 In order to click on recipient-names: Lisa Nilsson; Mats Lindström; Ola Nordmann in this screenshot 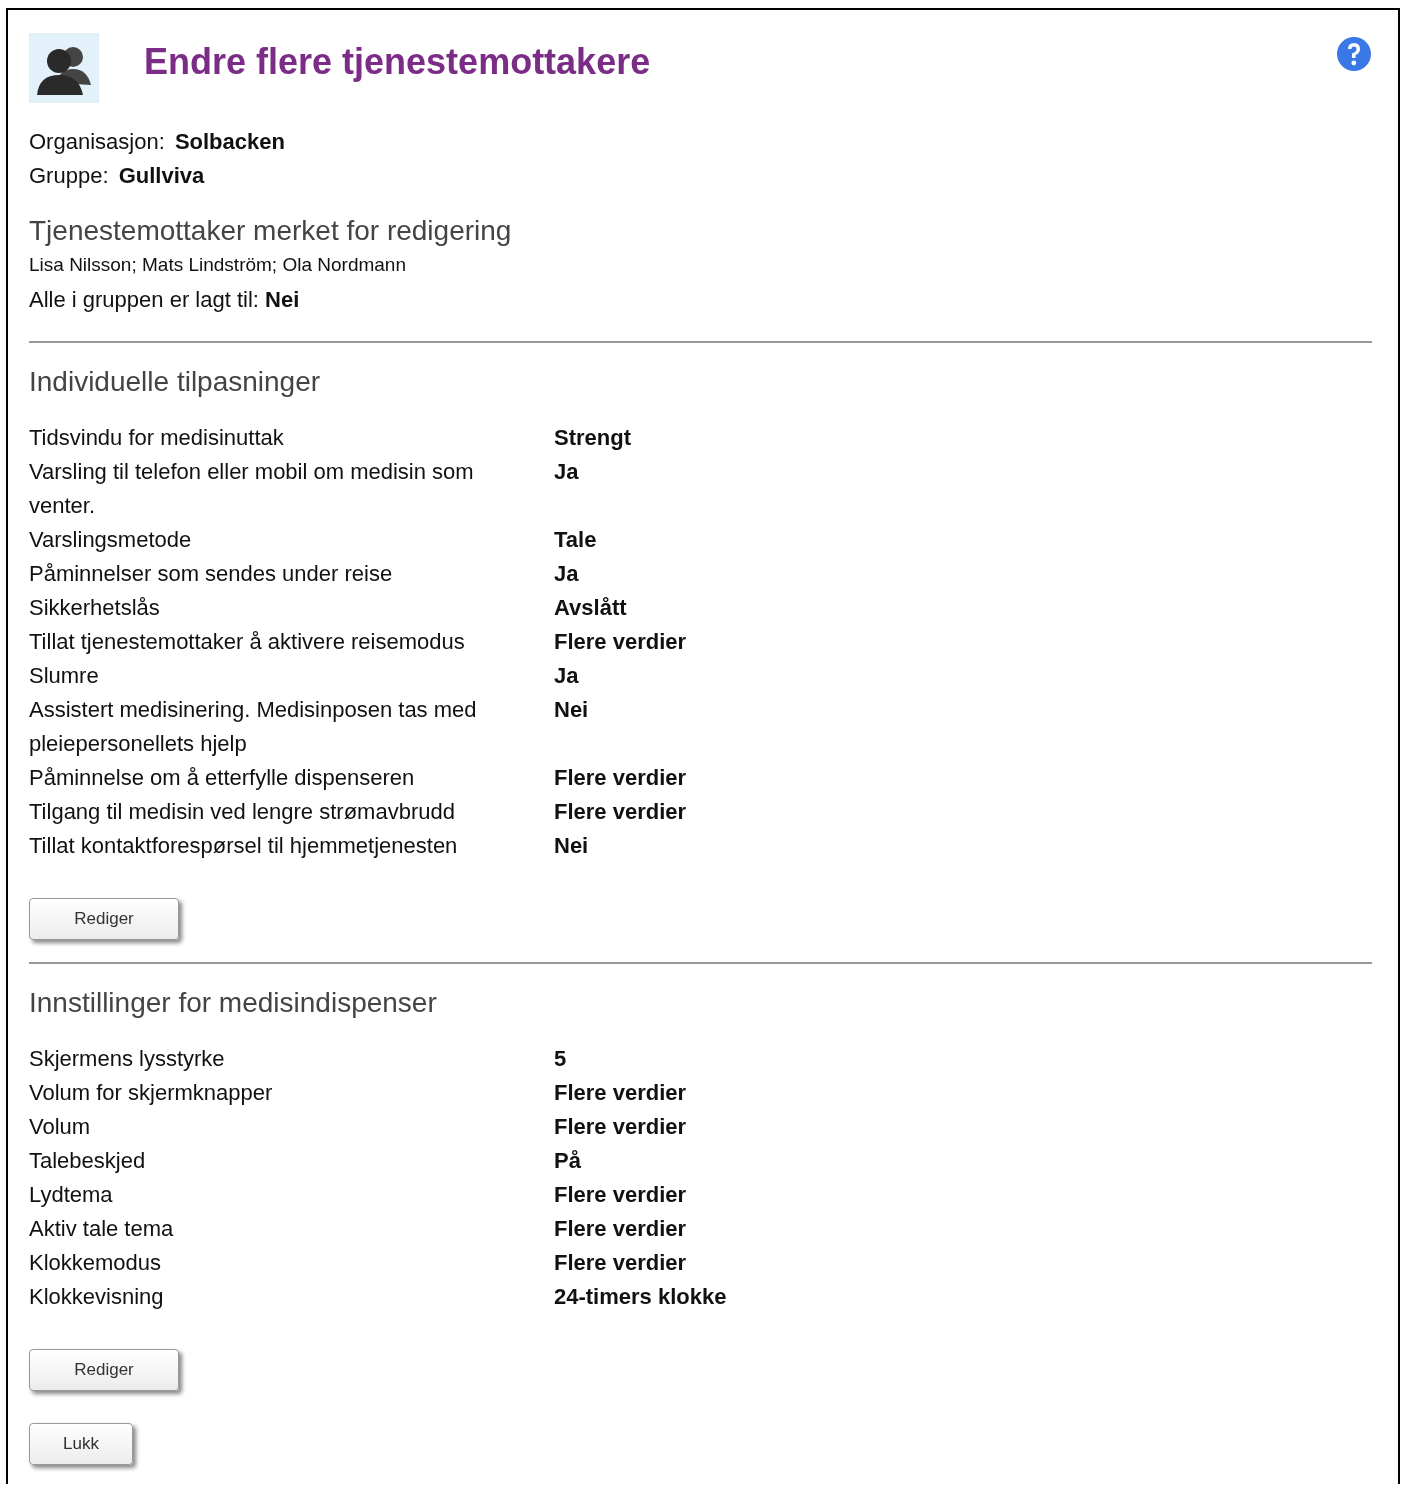, I will do `click(218, 265)`.